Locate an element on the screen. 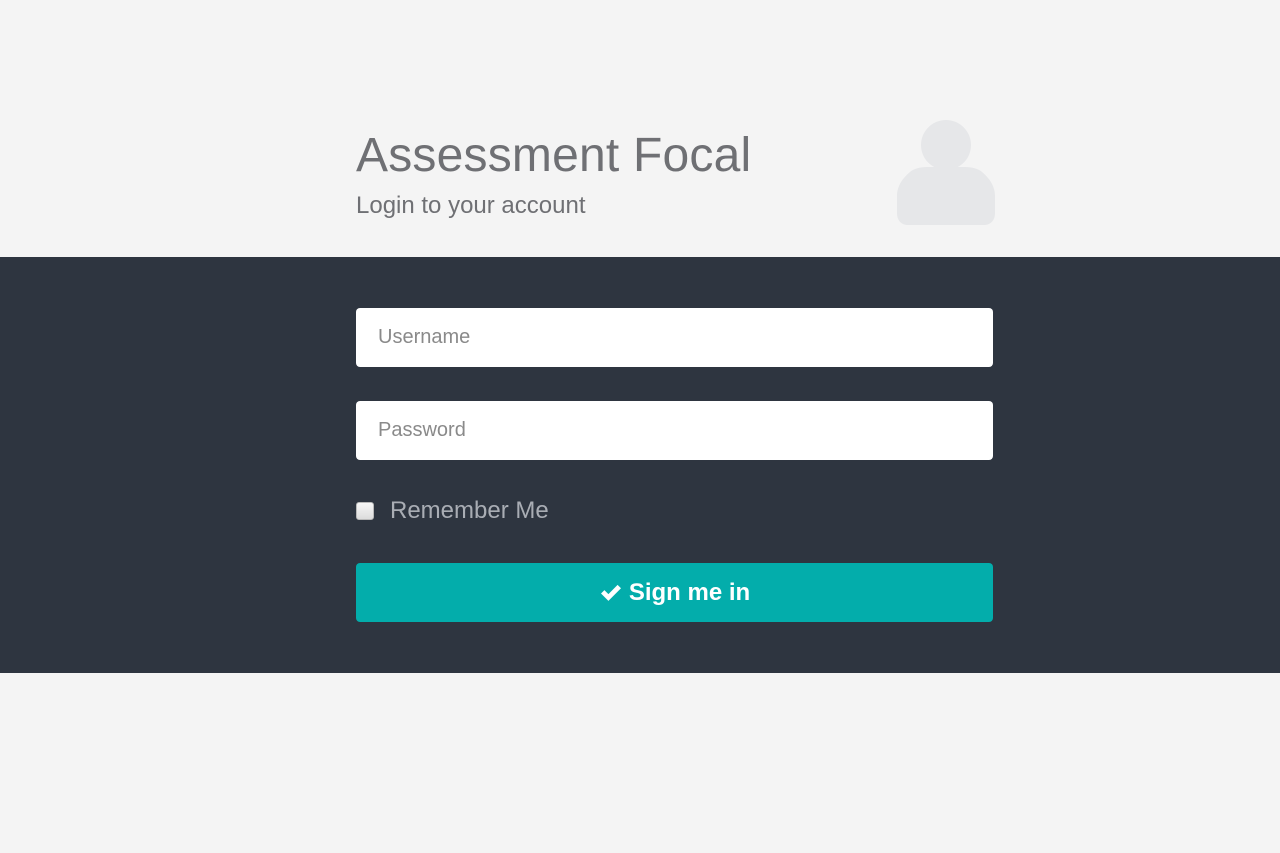  remember-me-label: Remember Me is located at coordinates (469, 510).